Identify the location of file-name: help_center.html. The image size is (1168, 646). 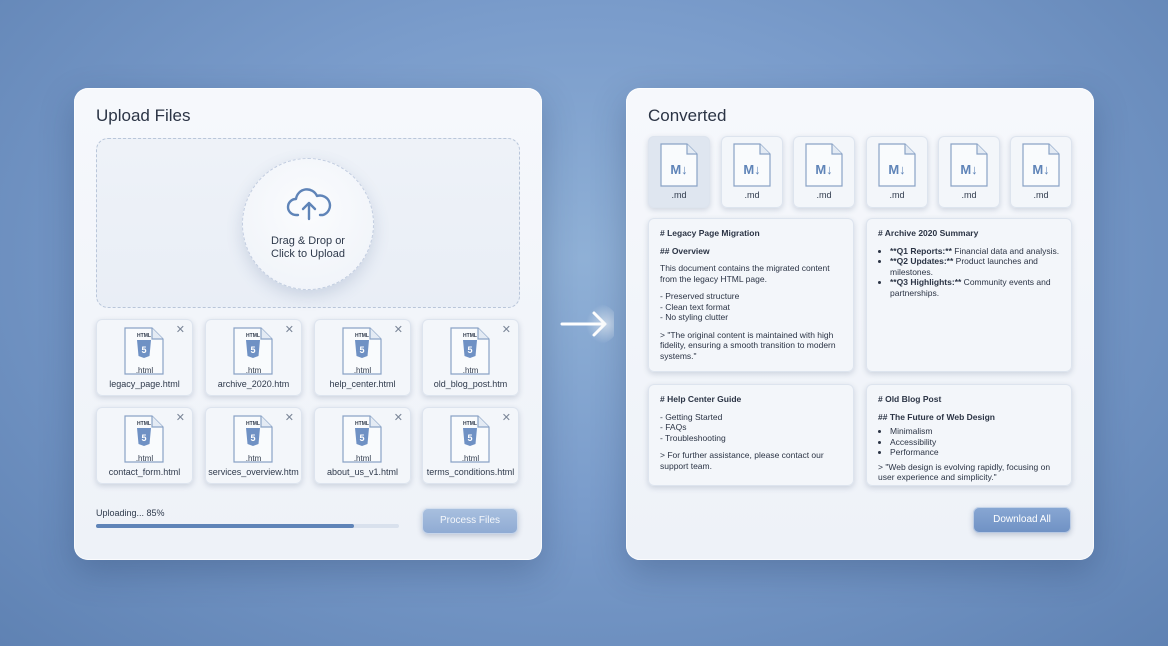
(362, 384).